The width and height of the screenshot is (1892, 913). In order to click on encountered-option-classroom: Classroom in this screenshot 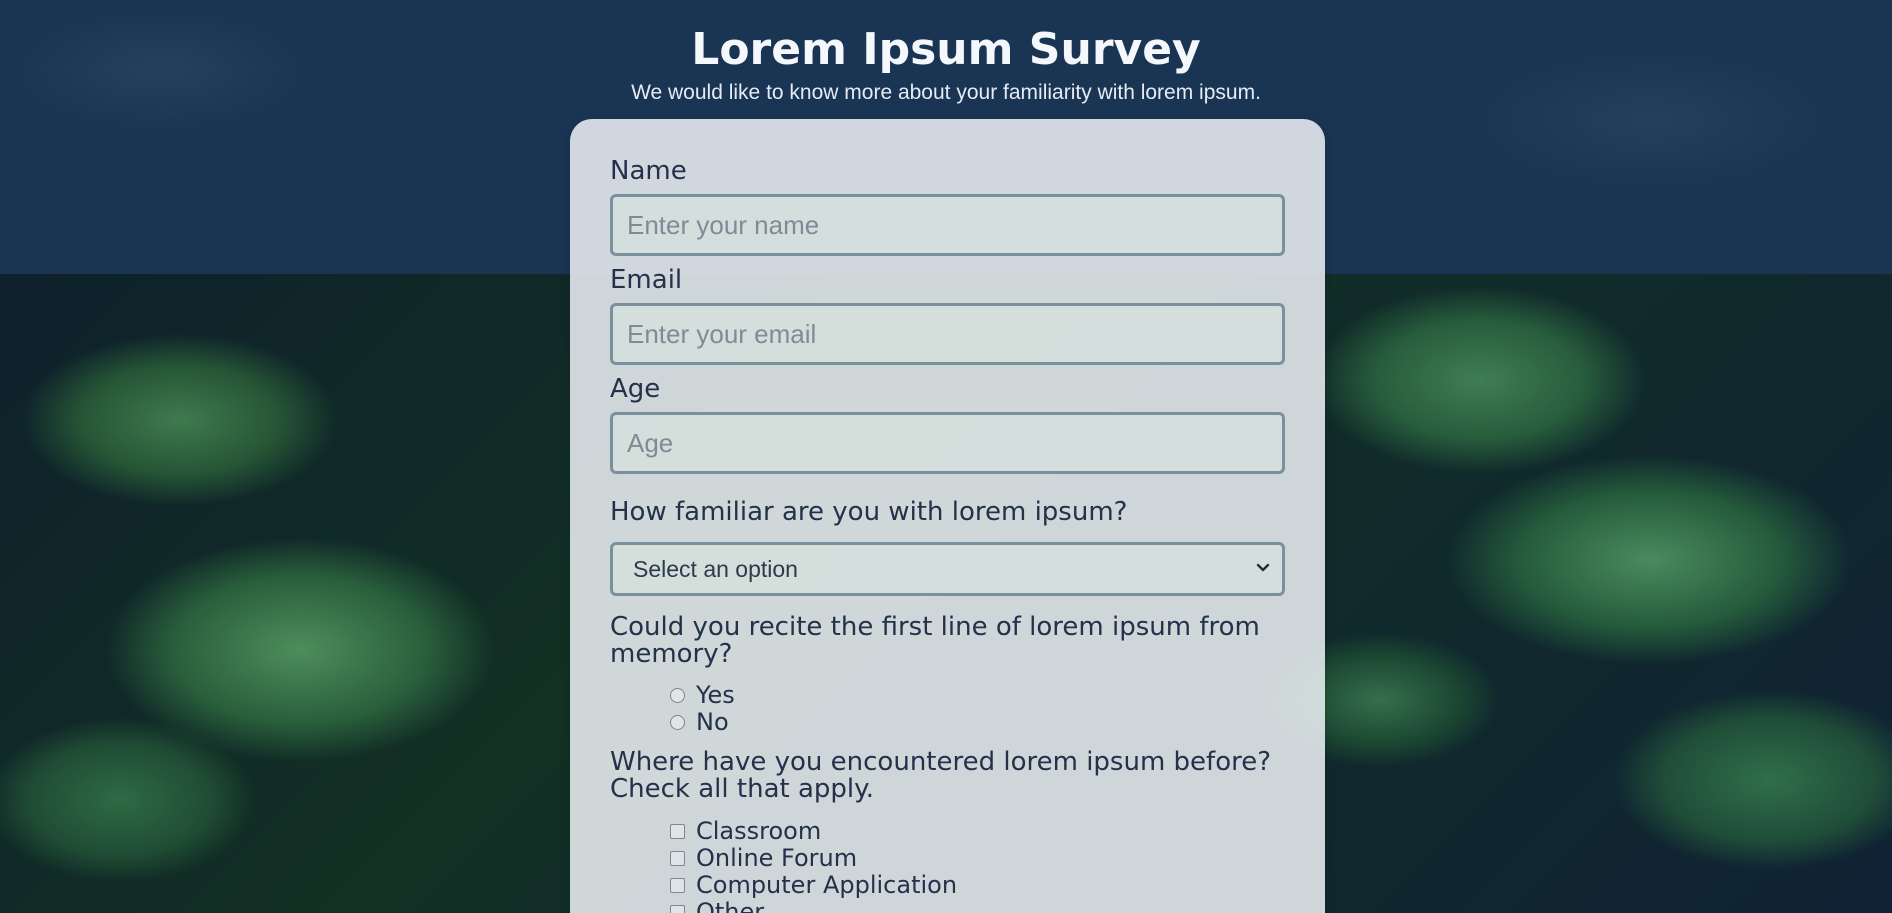, I will do `click(745, 831)`.